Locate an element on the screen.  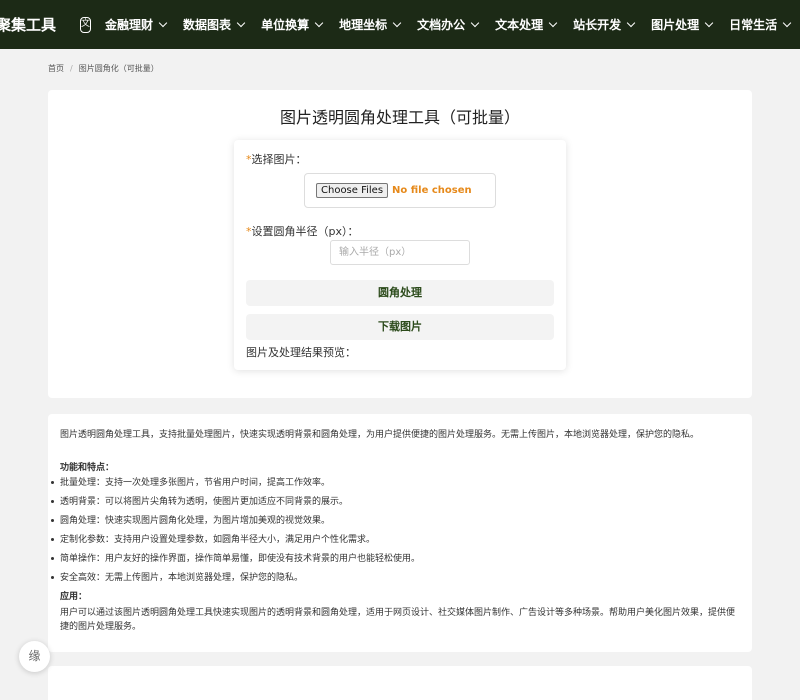
list-item: 安全高效：无需上传图片，本地浏览器处理，保护您的隐私。 is located at coordinates (235, 580).